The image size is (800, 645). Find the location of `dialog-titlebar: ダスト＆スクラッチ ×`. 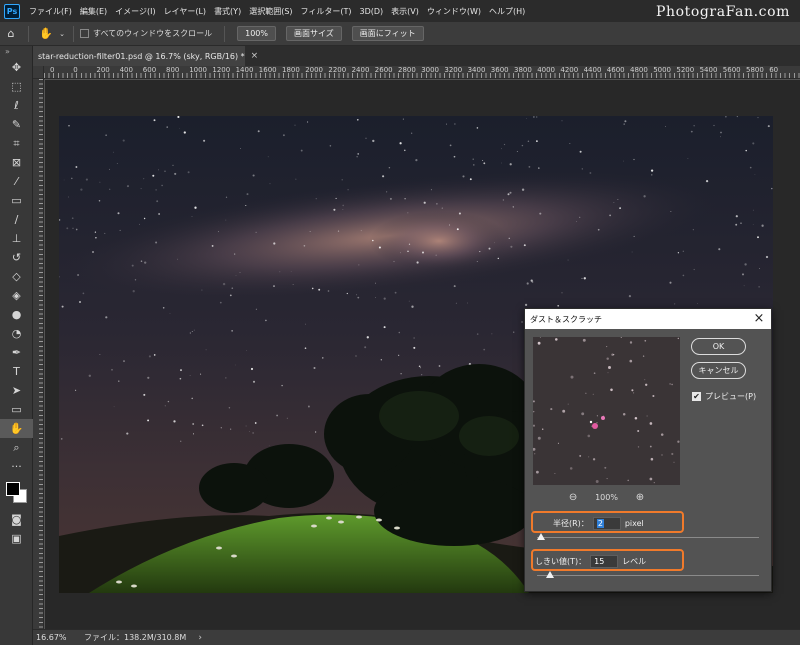

dialog-titlebar: ダスト＆スクラッチ × is located at coordinates (648, 319).